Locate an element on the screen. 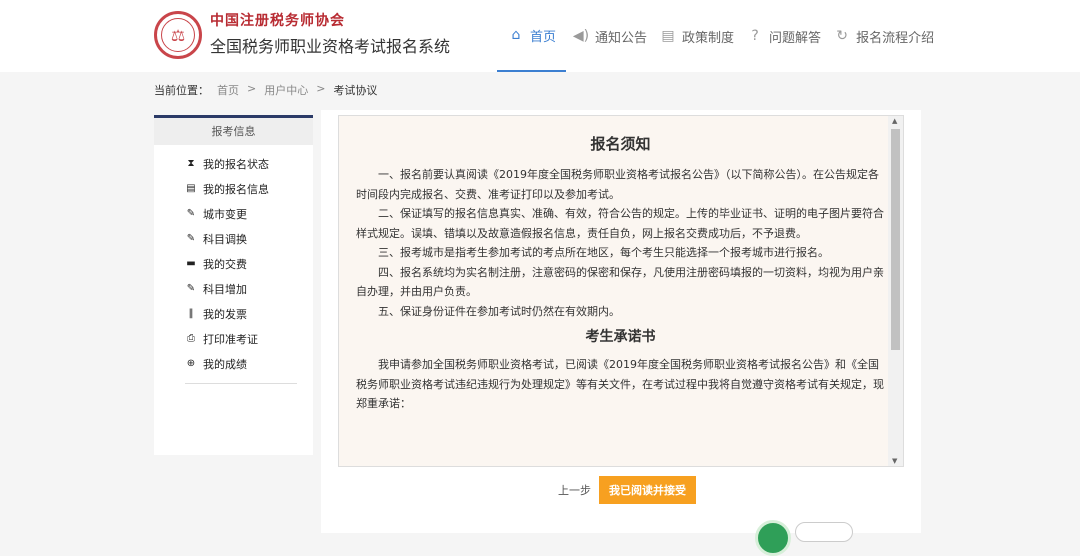  floating-service-pill is located at coordinates (824, 532).